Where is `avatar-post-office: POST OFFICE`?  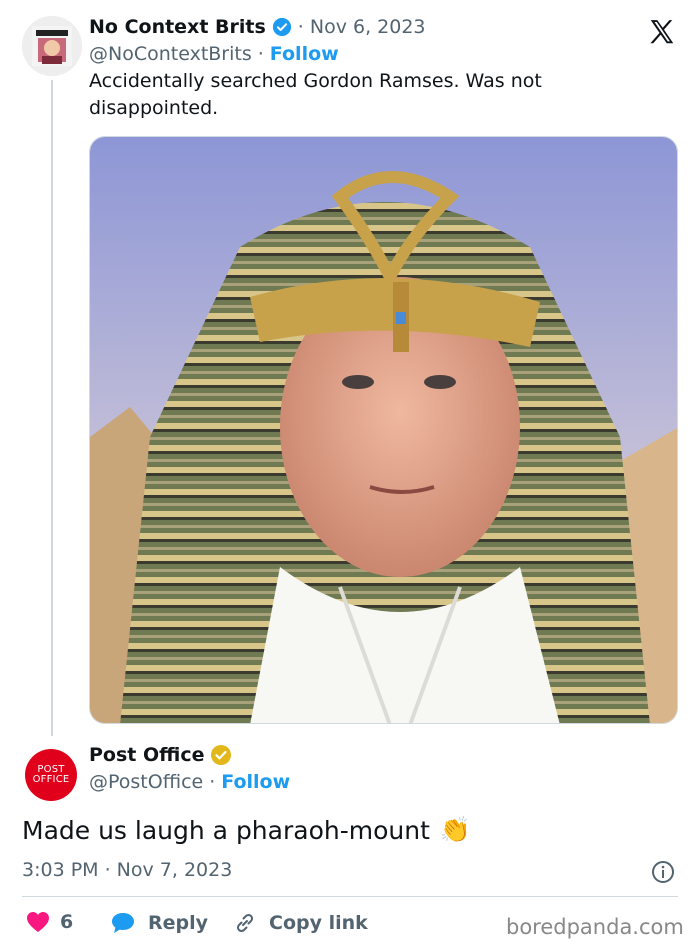 avatar-post-office: POST OFFICE is located at coordinates (51, 775).